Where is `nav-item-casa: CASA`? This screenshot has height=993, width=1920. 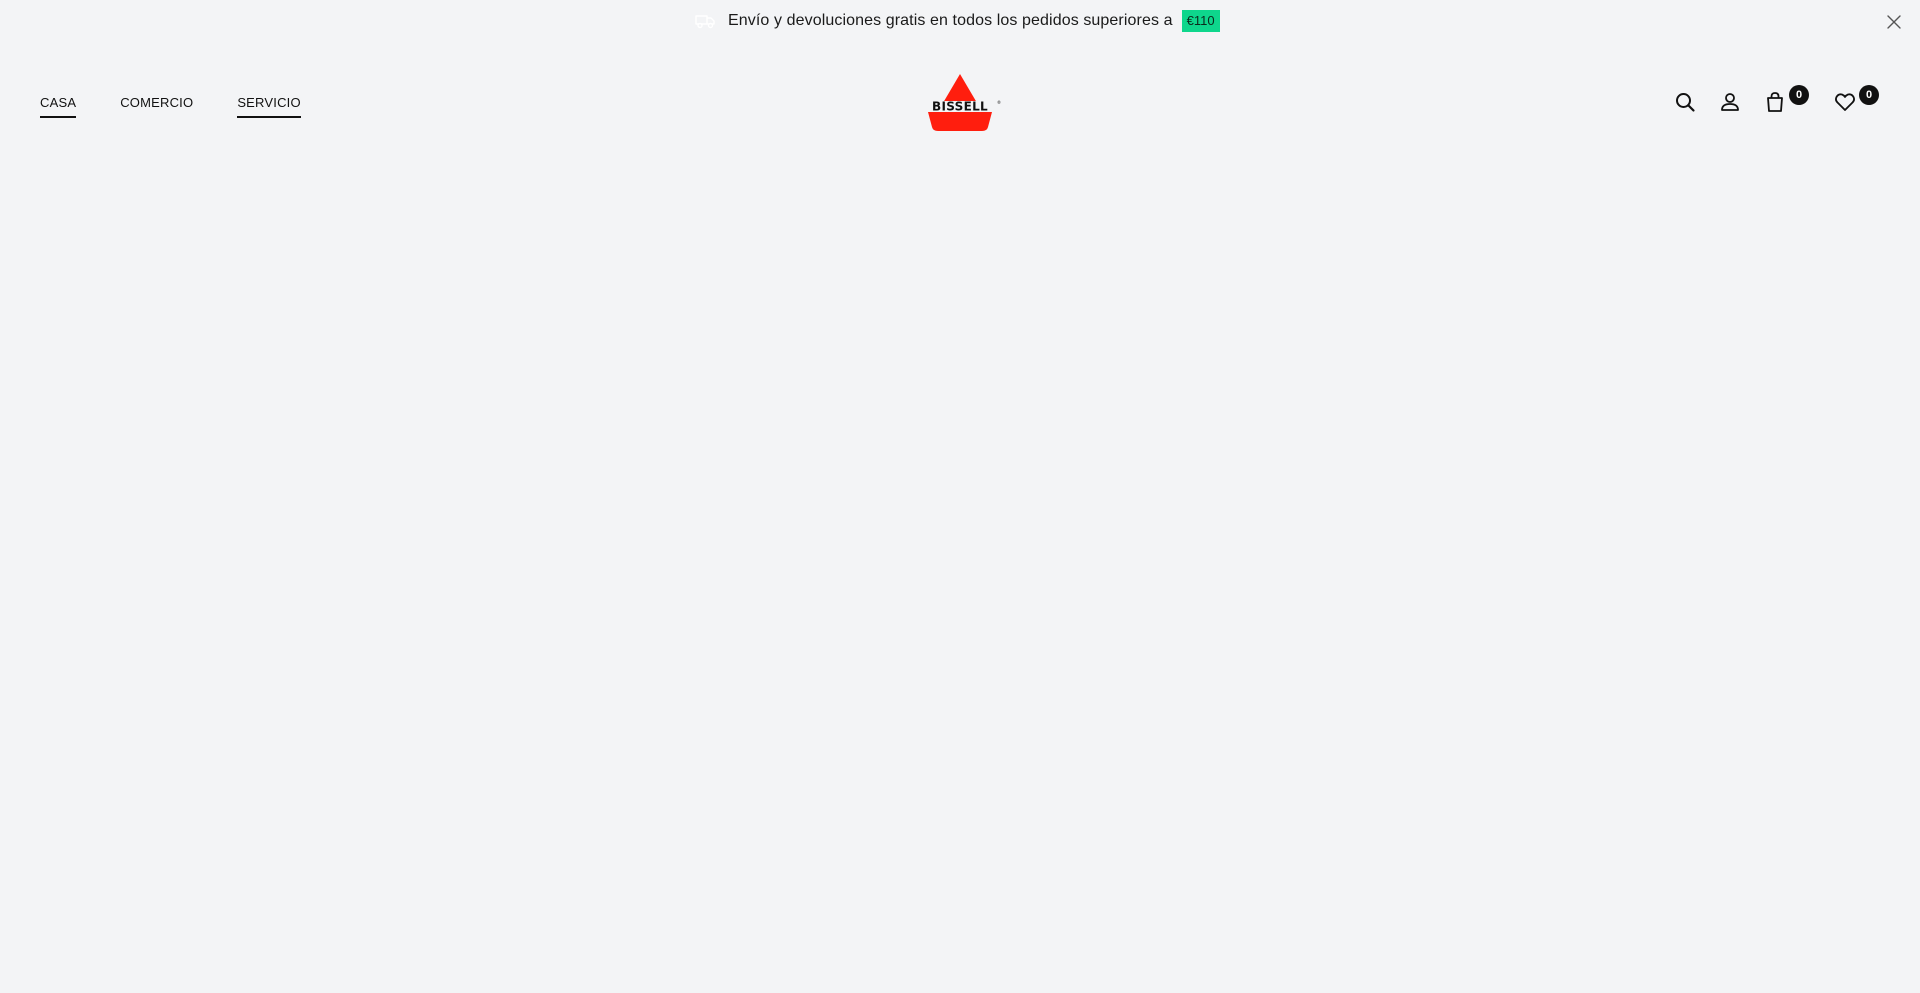
nav-item-casa: CASA is located at coordinates (58, 106).